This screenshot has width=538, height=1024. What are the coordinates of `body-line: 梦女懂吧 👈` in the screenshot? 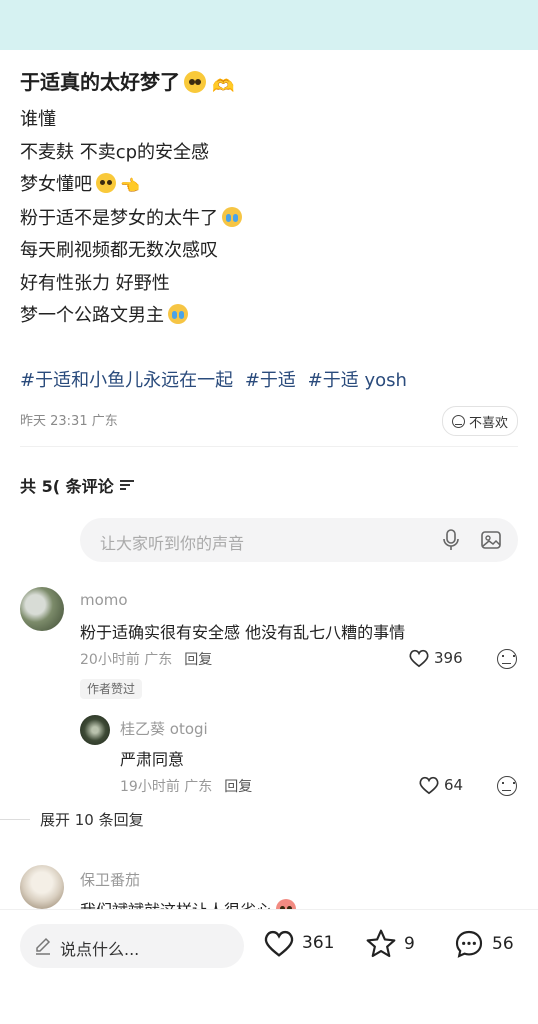 It's located at (131, 186).